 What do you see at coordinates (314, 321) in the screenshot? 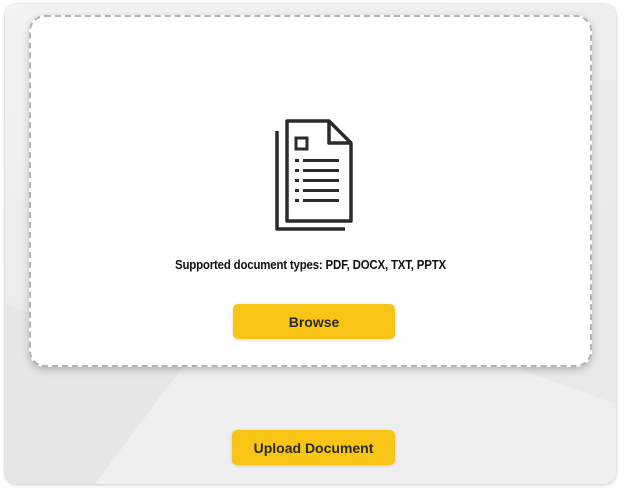
I see `browse-button: Browse` at bounding box center [314, 321].